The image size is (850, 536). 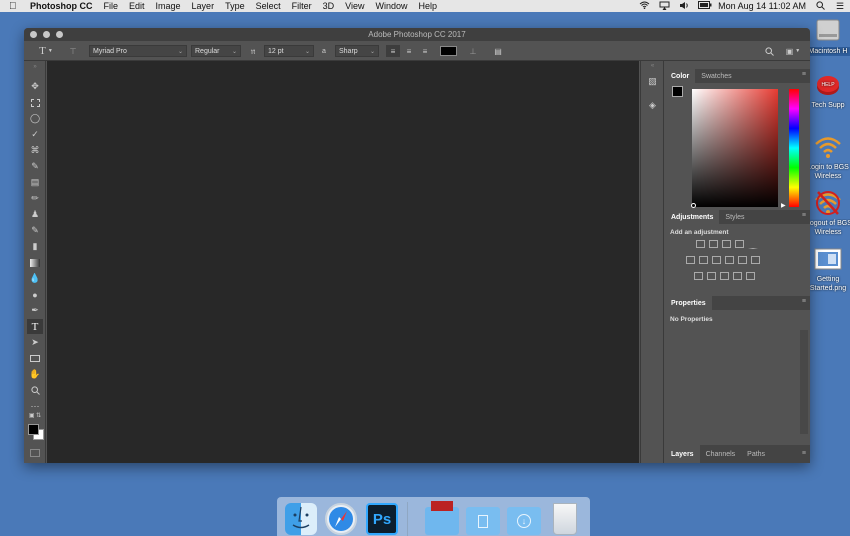 I want to click on eyedropper-tool: ✎, so click(x=35, y=166).